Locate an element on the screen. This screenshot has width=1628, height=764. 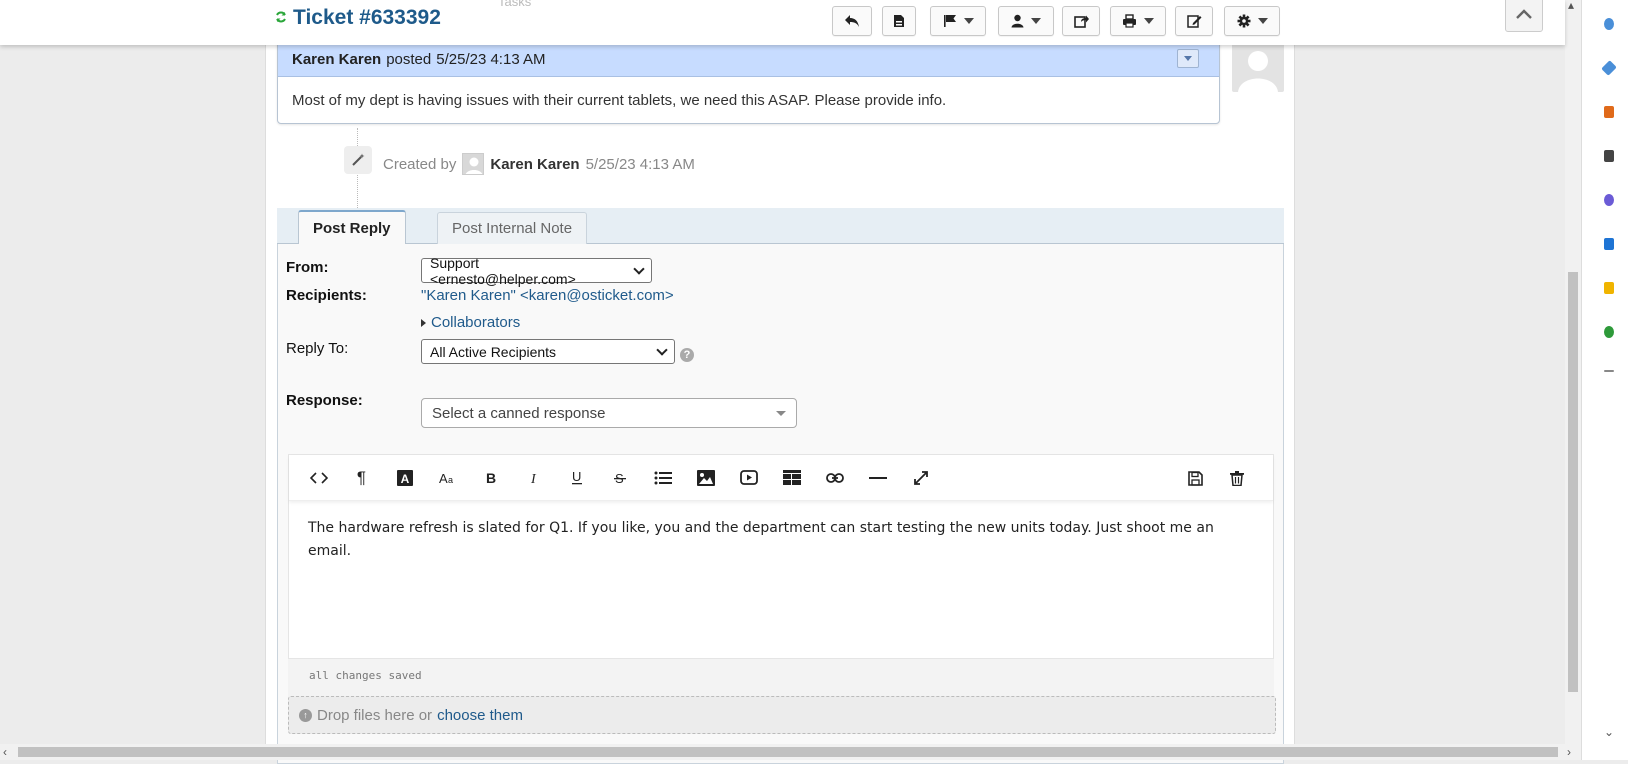
entry-actions-button is located at coordinates (1188, 58).